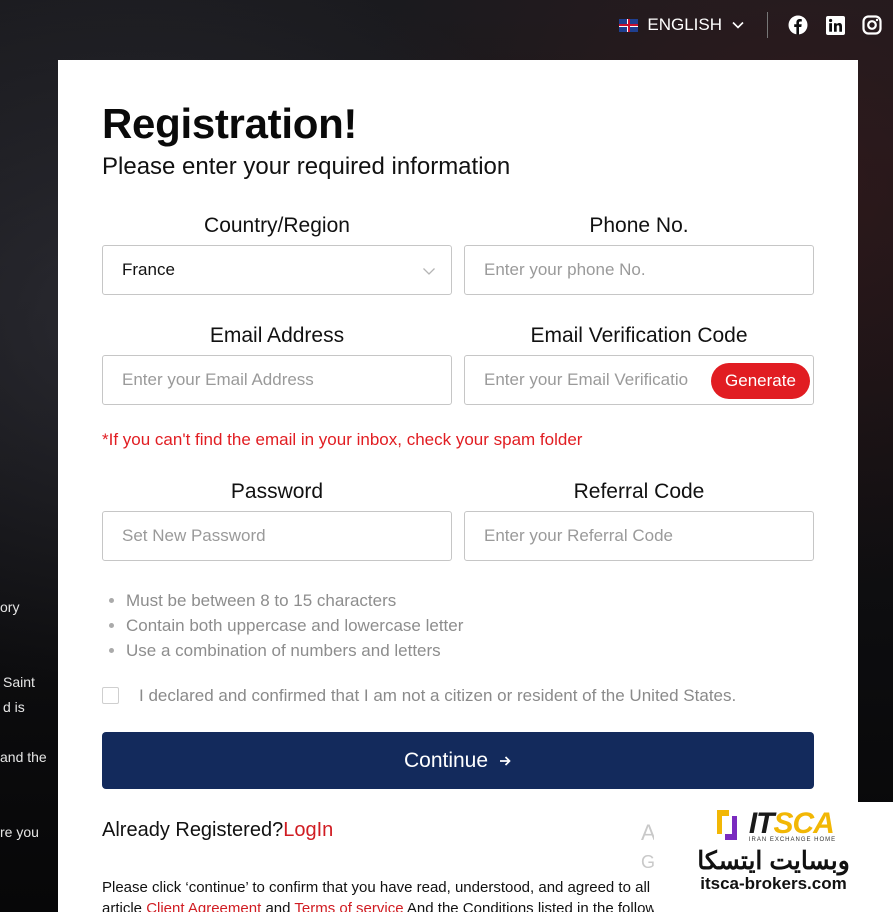 The width and height of the screenshot is (893, 912). Describe the element at coordinates (756, 25) in the screenshot. I see `top-bar: ENGLISH` at that location.